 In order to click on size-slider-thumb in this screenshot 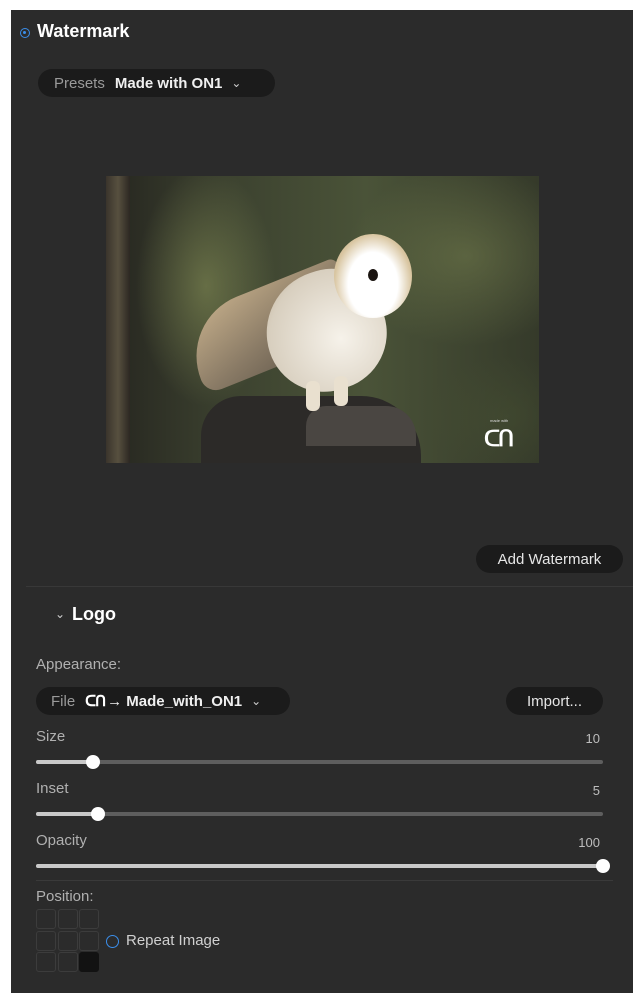, I will do `click(92, 762)`.